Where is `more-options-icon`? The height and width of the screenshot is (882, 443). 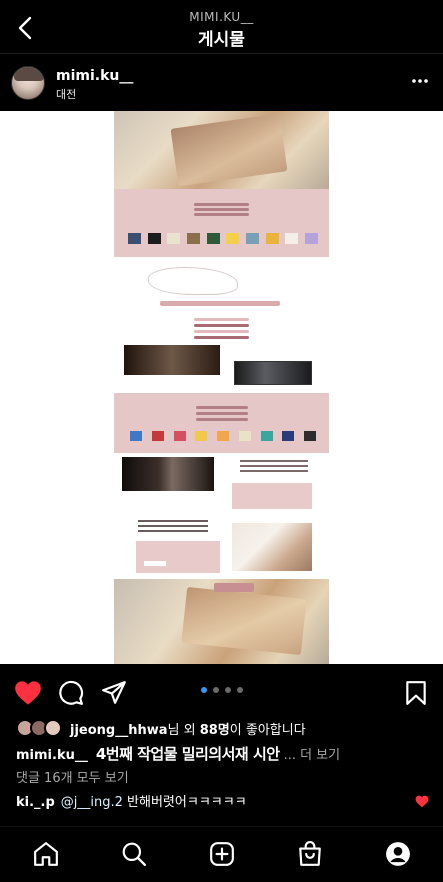
more-options-icon is located at coordinates (420, 81).